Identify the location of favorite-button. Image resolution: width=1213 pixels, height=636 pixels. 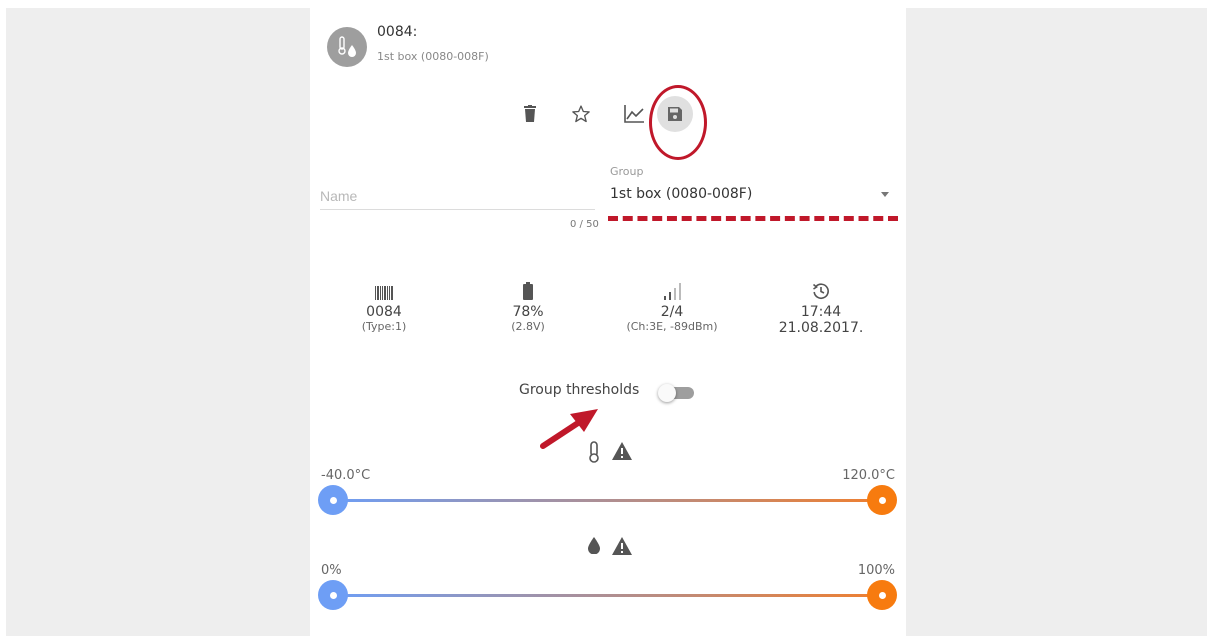
(581, 114).